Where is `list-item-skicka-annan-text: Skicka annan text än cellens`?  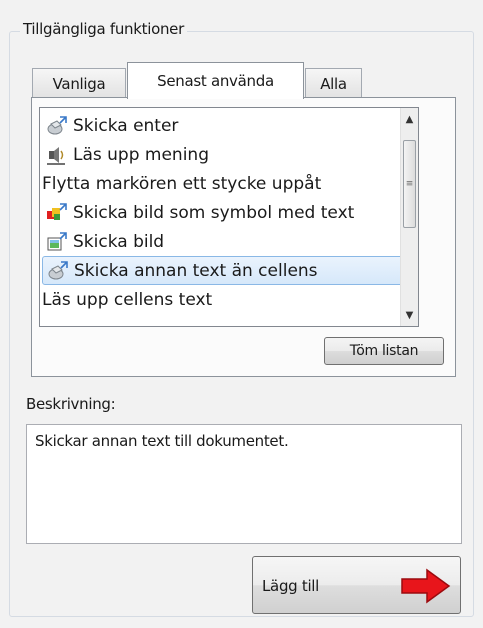
list-item-skicka-annan-text: Skicka annan text än cellens is located at coordinates (229, 270).